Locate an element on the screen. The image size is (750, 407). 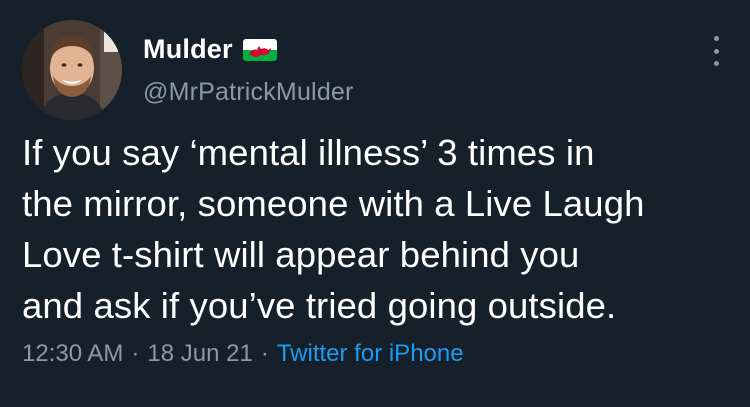
more-options-icon is located at coordinates (716, 51).